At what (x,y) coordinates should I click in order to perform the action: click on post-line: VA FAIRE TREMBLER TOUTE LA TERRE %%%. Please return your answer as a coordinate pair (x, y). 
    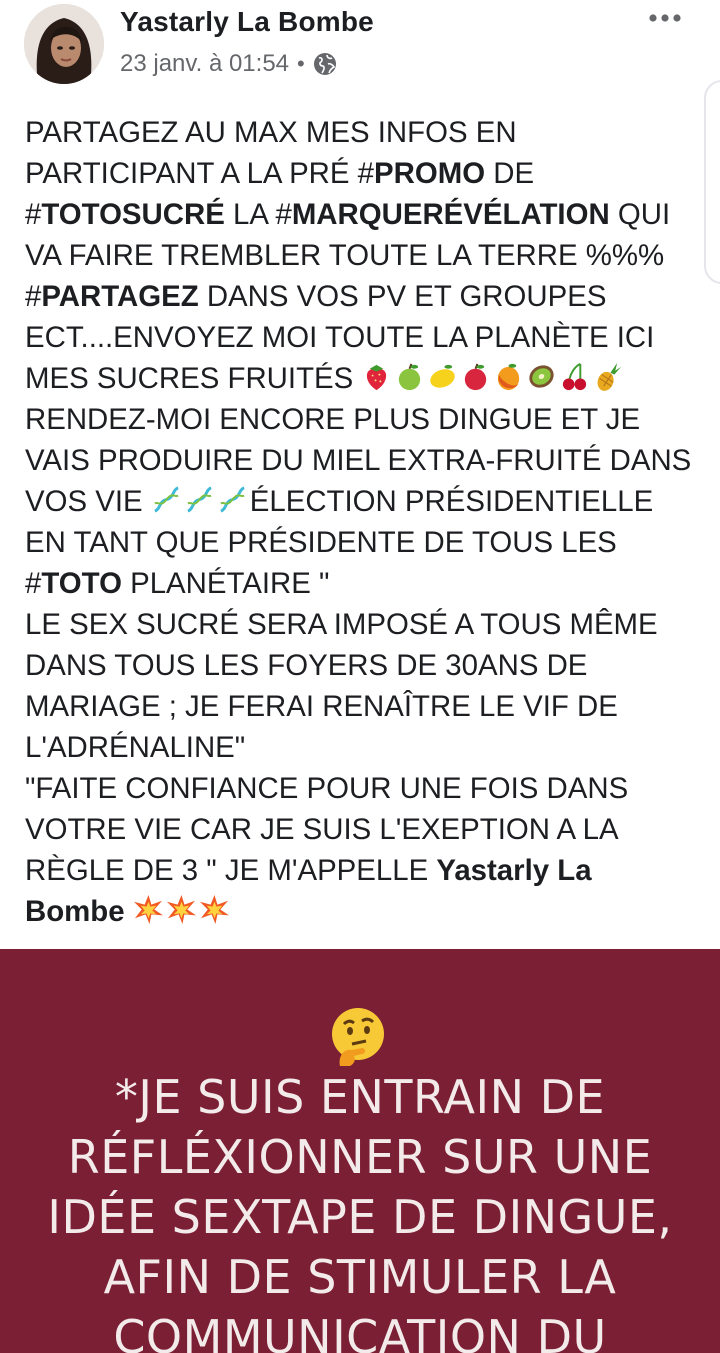
    Looking at the image, I should click on (345, 255).